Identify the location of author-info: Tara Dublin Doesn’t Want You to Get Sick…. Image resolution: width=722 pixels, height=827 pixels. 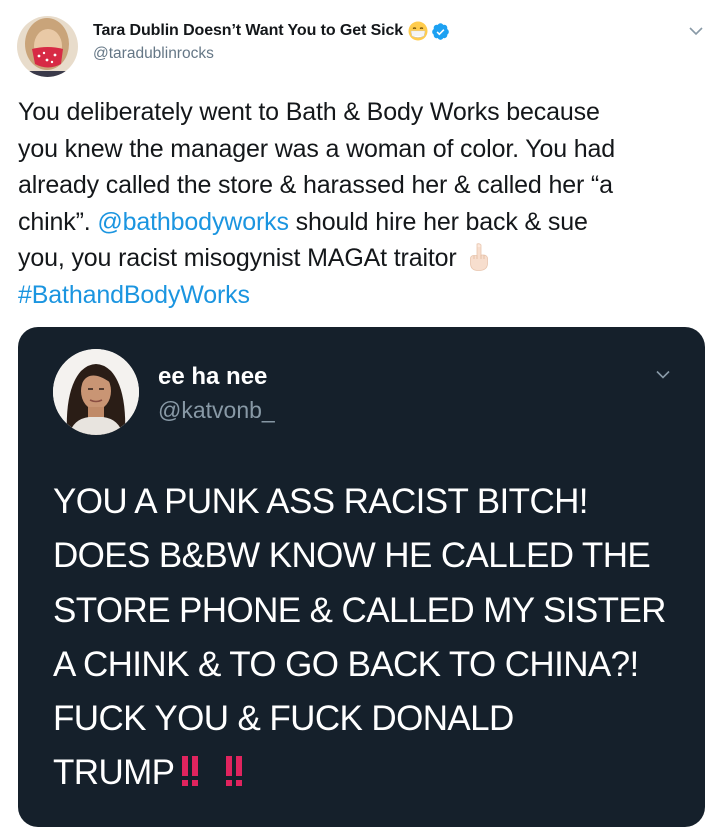
(271, 41).